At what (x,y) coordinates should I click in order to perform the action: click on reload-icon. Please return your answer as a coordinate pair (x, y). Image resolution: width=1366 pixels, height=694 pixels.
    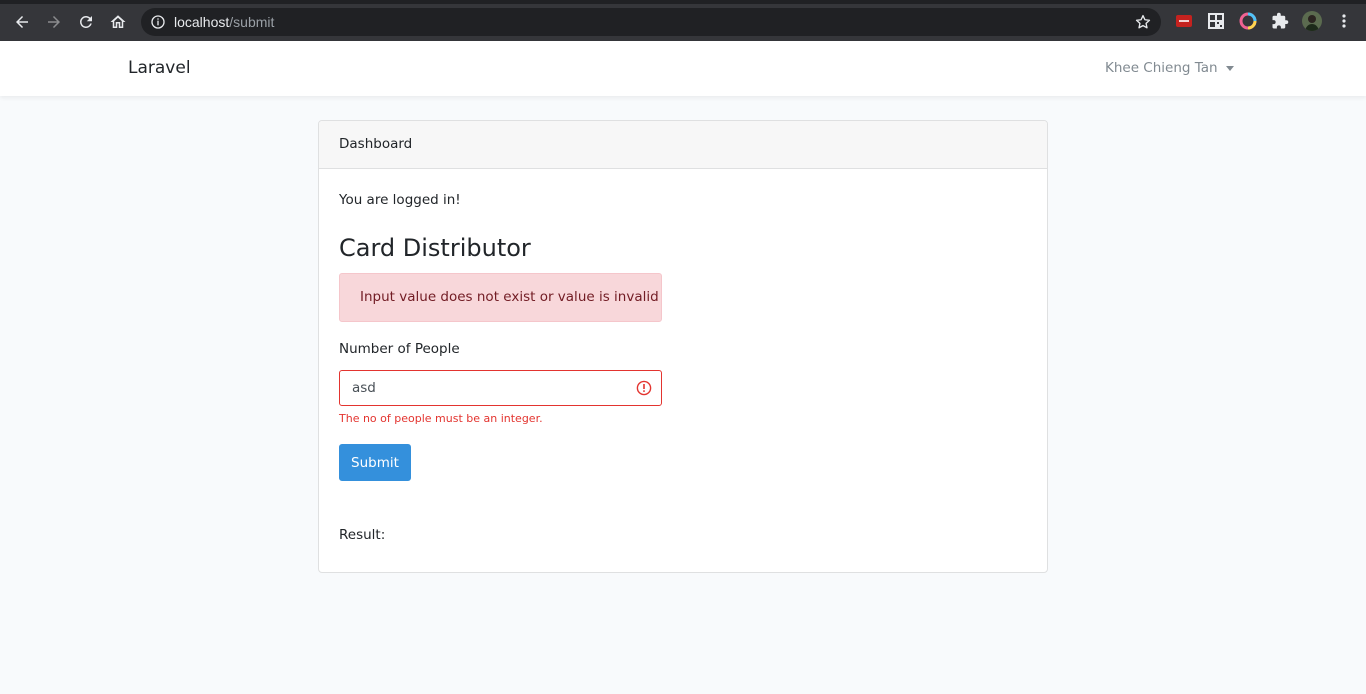
    Looking at the image, I should click on (85, 21).